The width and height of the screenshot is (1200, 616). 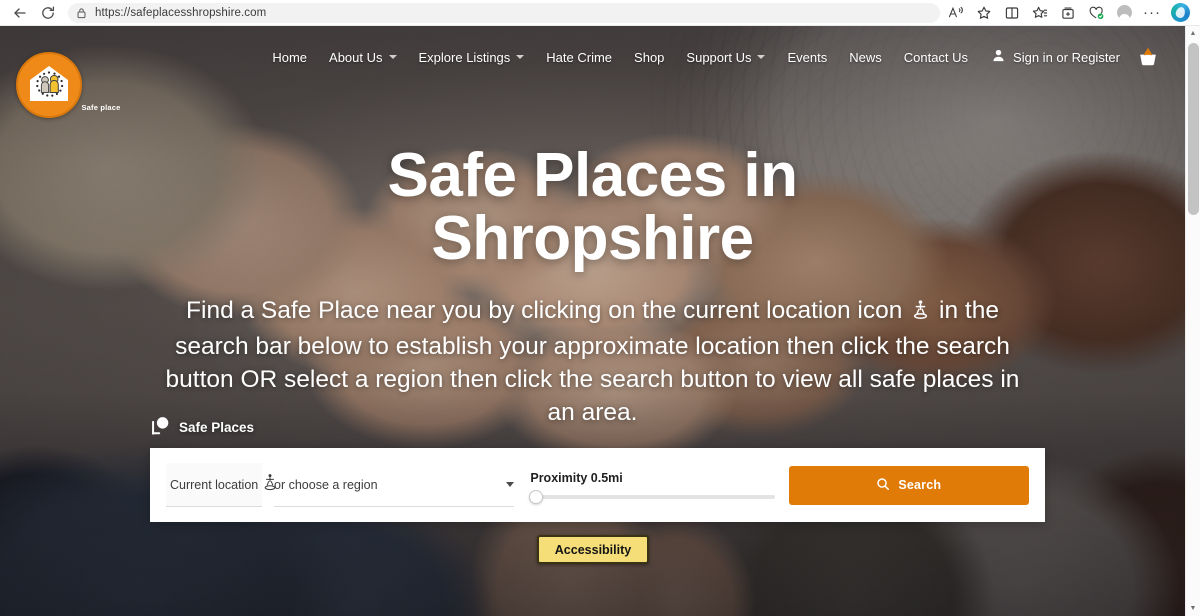 I want to click on nav-item-shop: Shop, so click(x=649, y=57).